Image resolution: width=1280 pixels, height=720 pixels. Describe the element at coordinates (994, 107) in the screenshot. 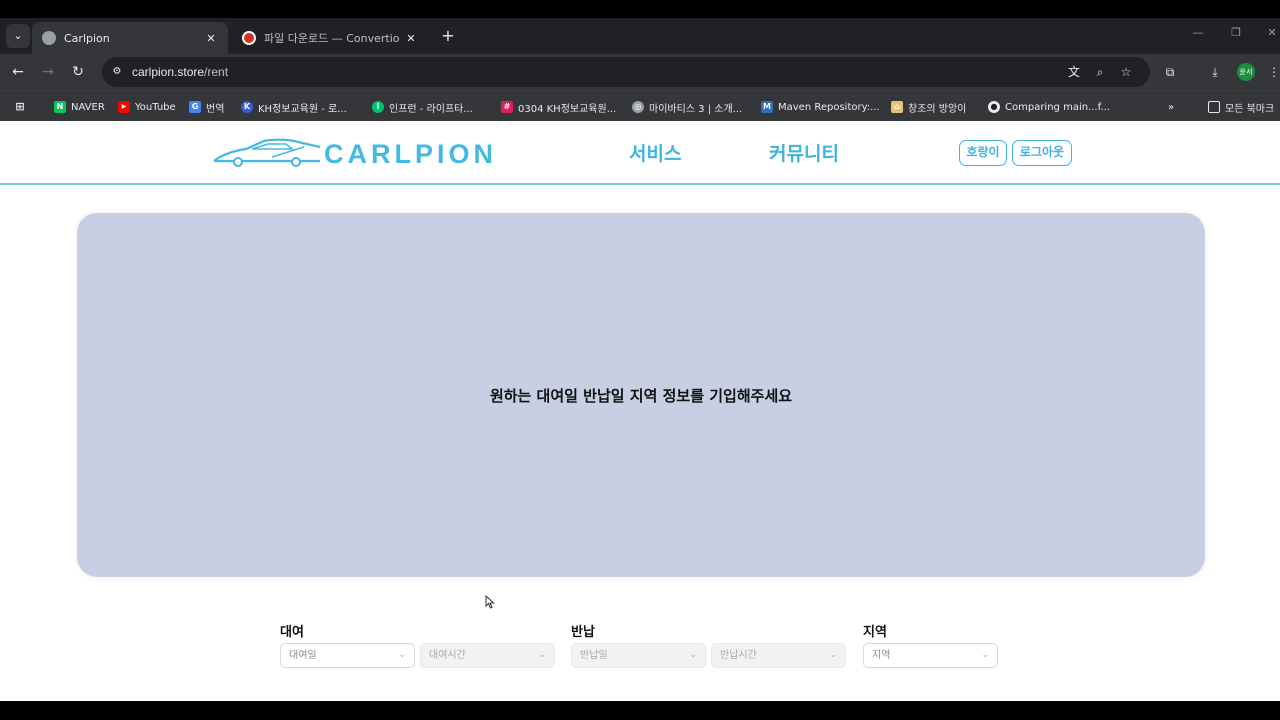

I see `github-icon: ●` at that location.